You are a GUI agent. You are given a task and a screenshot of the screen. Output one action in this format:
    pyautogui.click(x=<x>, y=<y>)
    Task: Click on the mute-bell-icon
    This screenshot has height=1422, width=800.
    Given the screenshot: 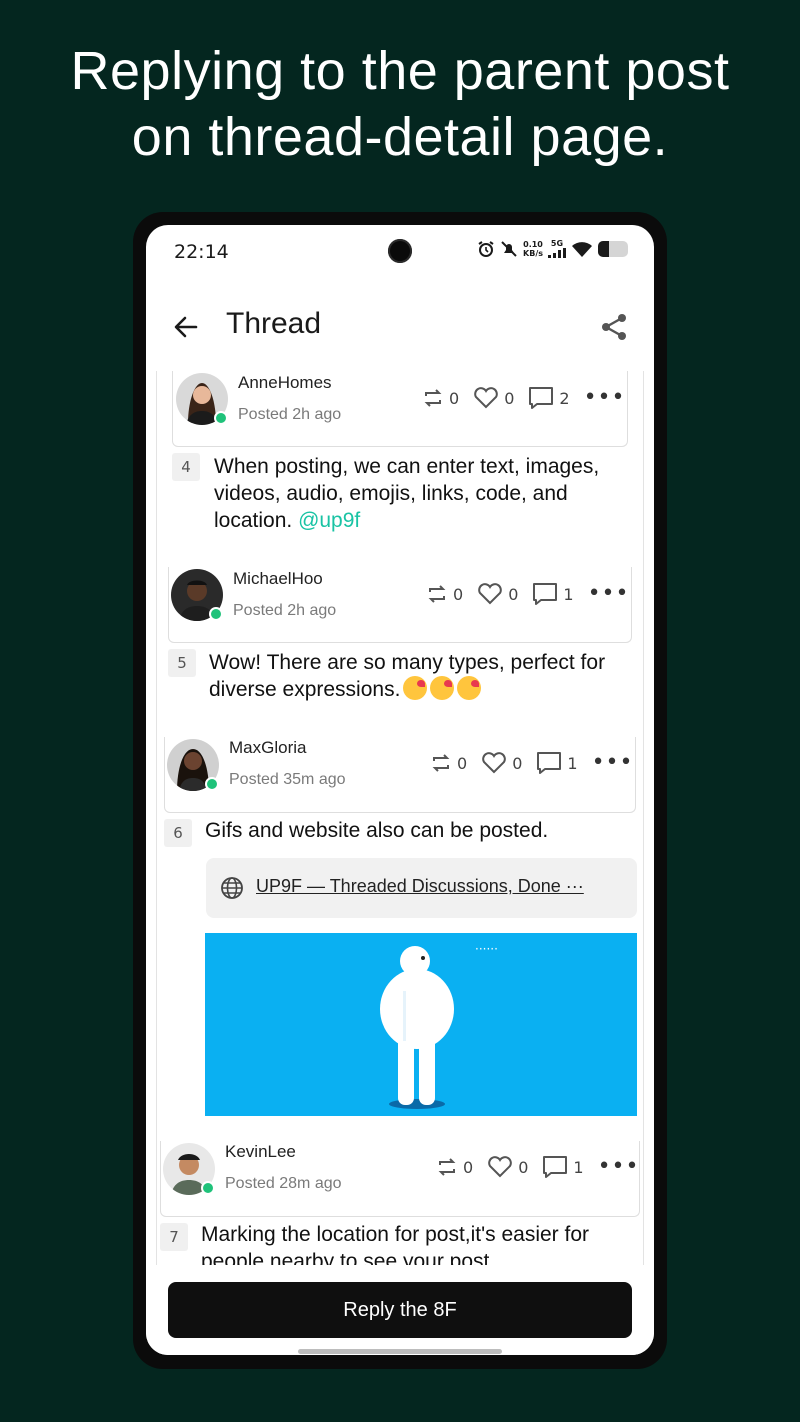 What is the action you would take?
    pyautogui.click(x=509, y=248)
    